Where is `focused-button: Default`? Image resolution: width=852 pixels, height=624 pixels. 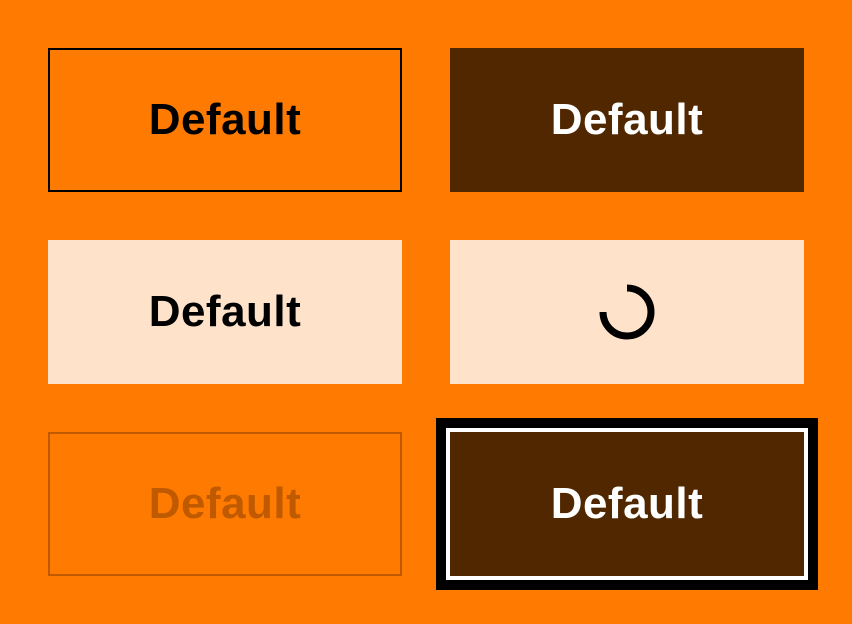 focused-button: Default is located at coordinates (627, 504).